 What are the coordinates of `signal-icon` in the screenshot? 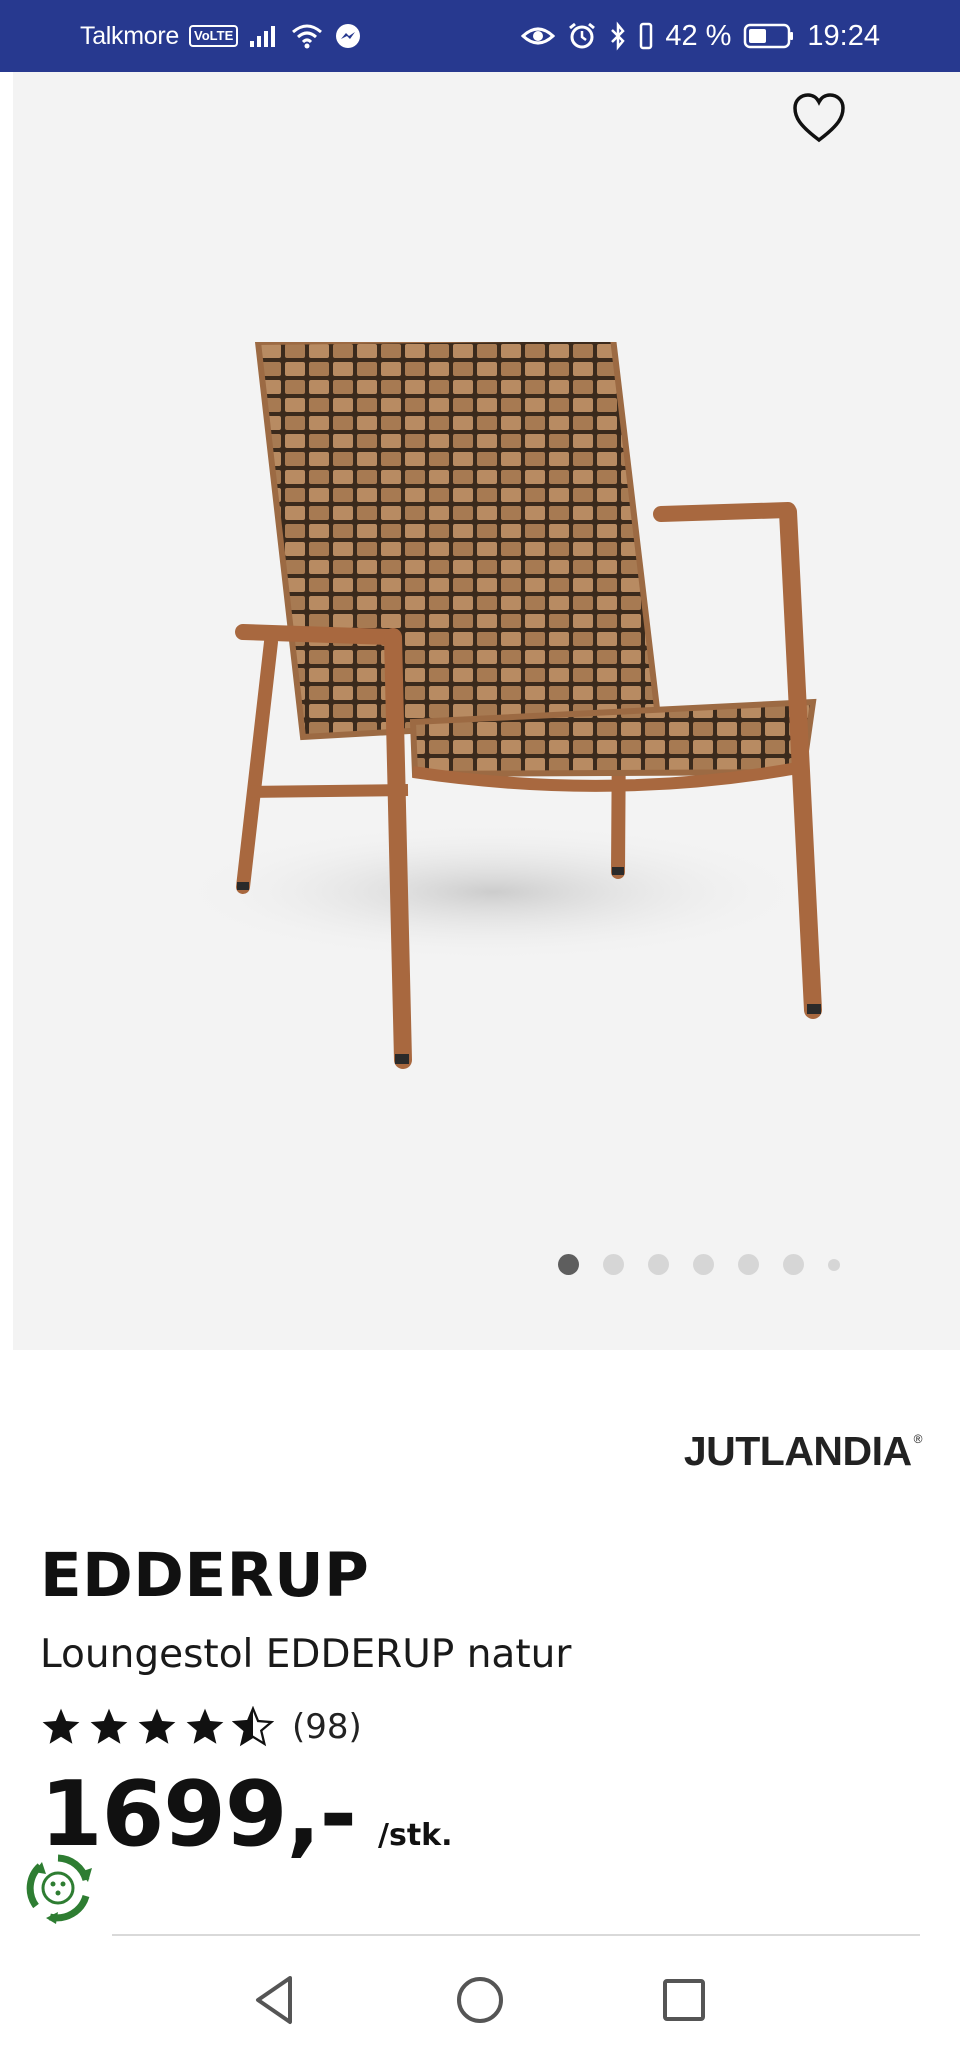 It's located at (264, 36).